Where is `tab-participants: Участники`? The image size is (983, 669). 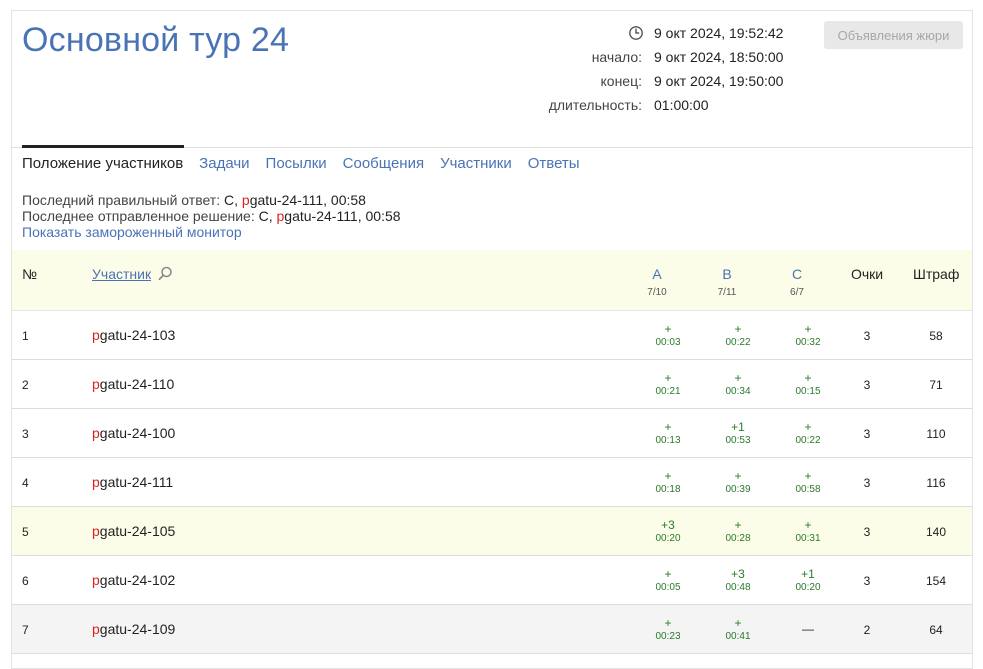 tab-participants: Участники is located at coordinates (476, 163).